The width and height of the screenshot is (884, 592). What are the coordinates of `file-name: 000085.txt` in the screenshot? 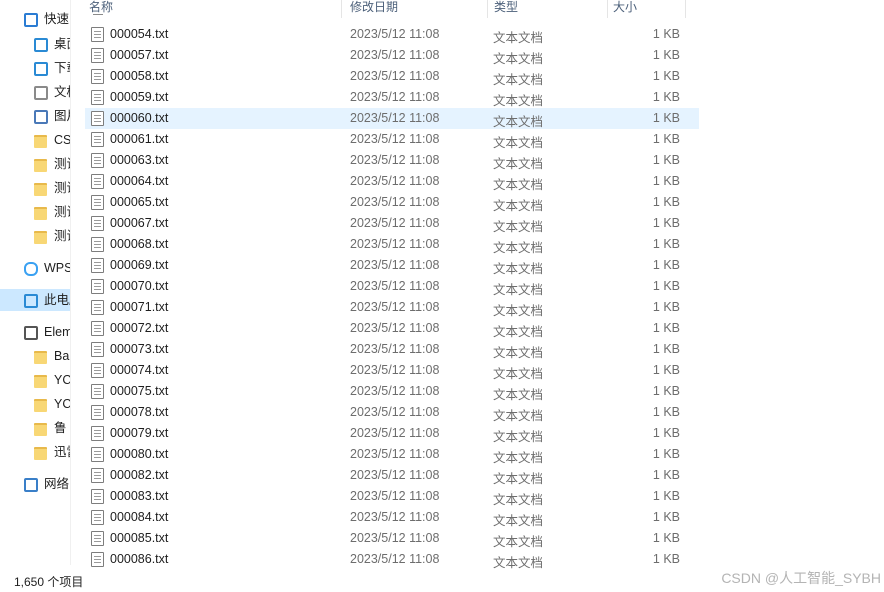 It's located at (139, 538).